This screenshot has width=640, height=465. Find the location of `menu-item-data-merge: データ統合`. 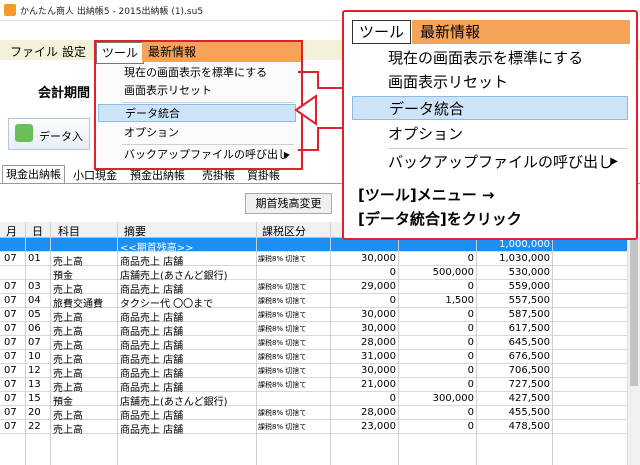

menu-item-data-merge: データ統合 is located at coordinates (197, 113).